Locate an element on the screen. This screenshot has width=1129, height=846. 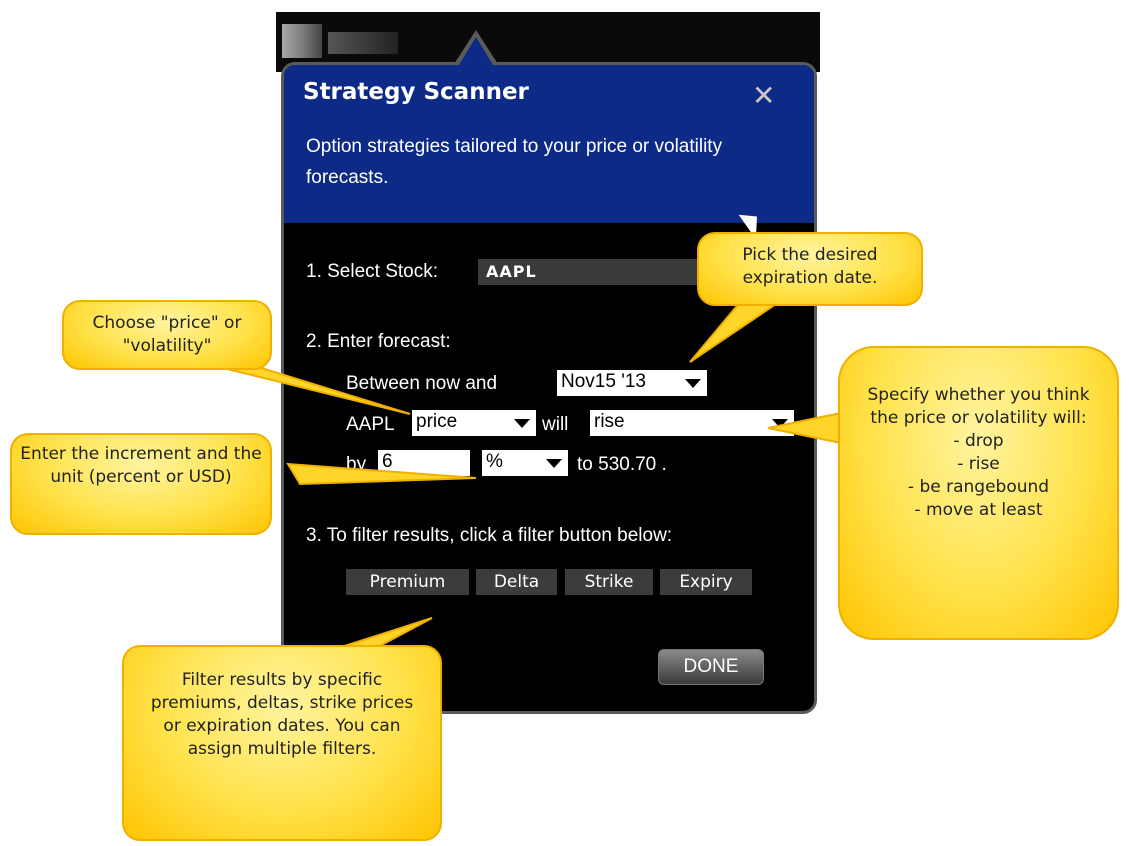
by-text: by is located at coordinates (356, 464).